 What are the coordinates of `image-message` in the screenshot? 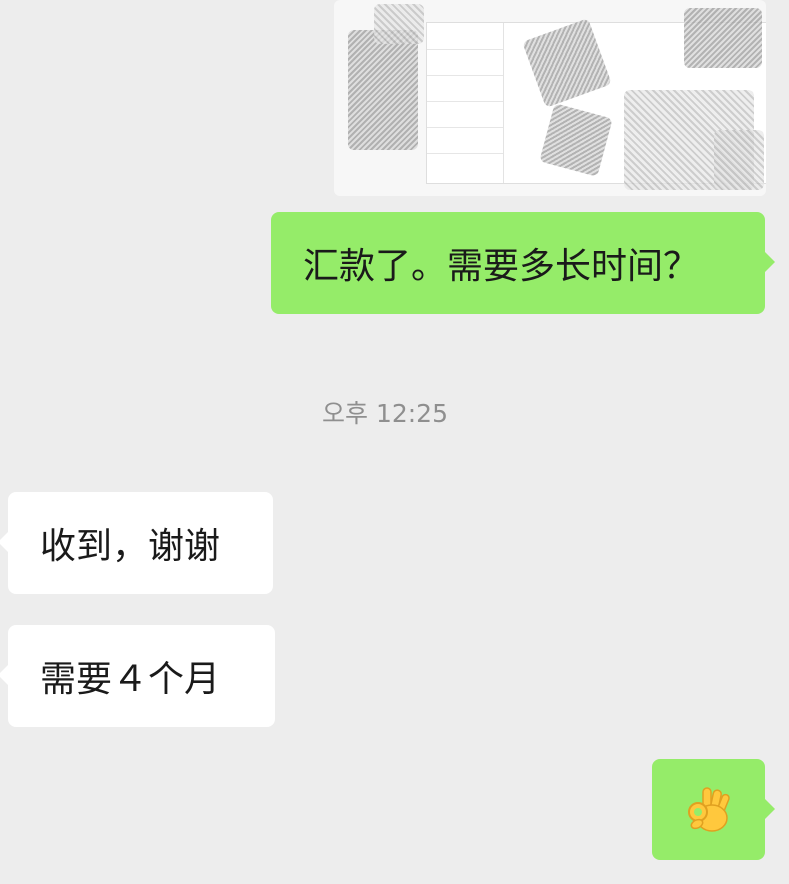 It's located at (550, 98).